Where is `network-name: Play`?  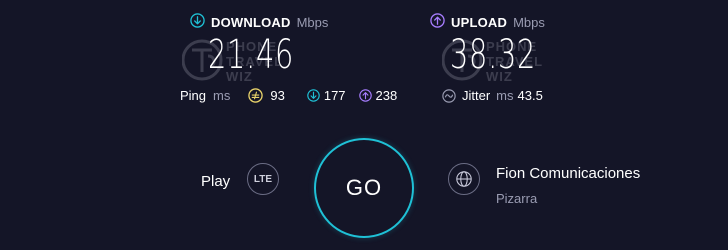 network-name: Play is located at coordinates (216, 181).